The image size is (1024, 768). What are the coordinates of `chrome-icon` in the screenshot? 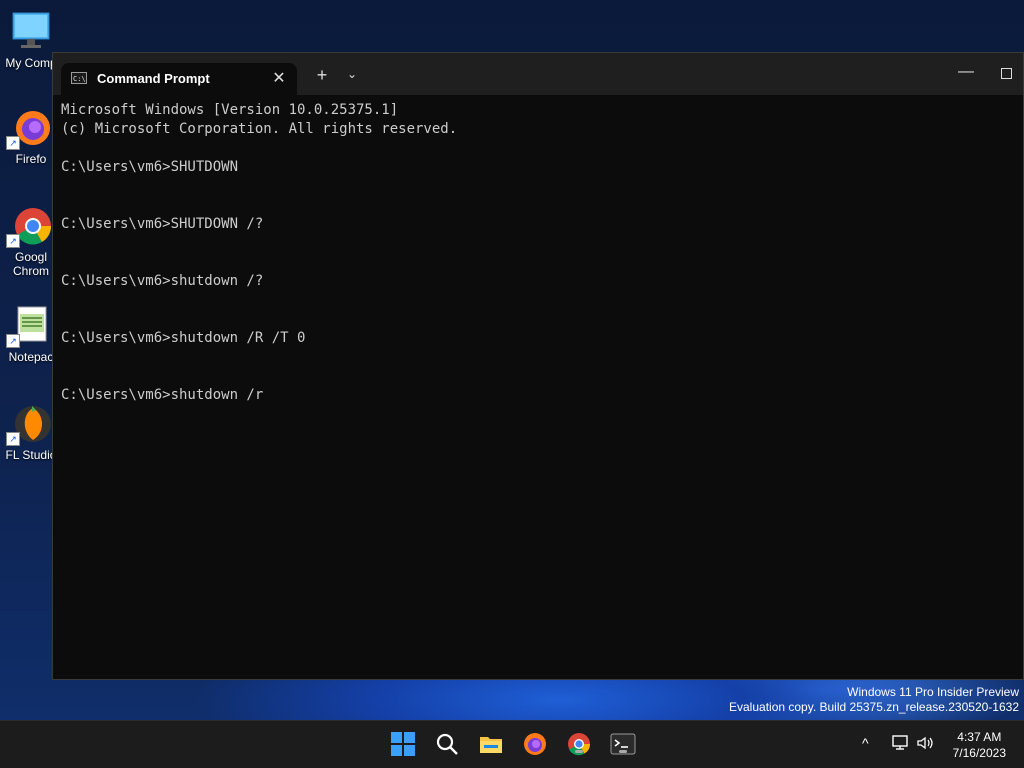 It's located at (579, 744).